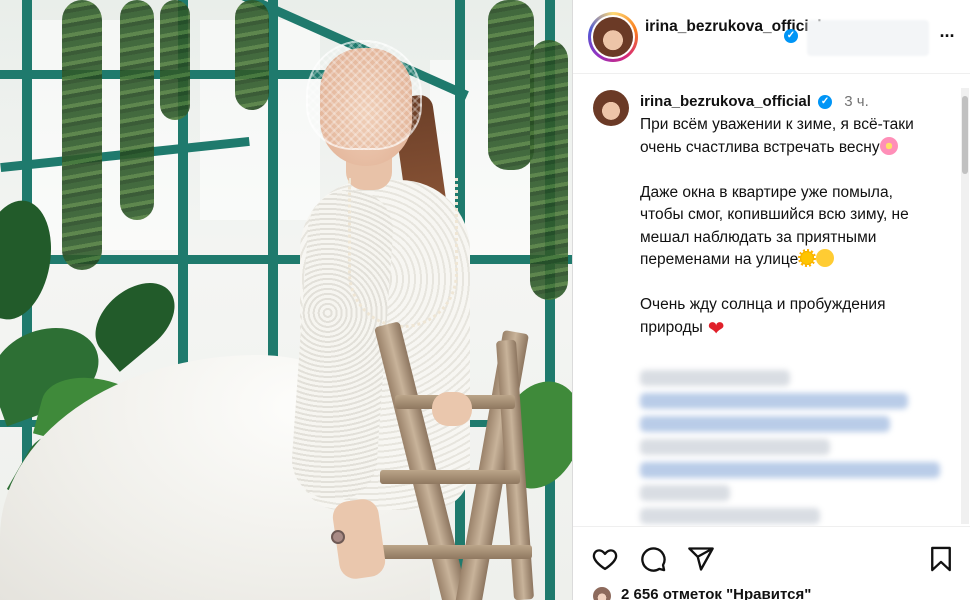 The height and width of the screenshot is (600, 970). I want to click on story-avatar, so click(613, 37).